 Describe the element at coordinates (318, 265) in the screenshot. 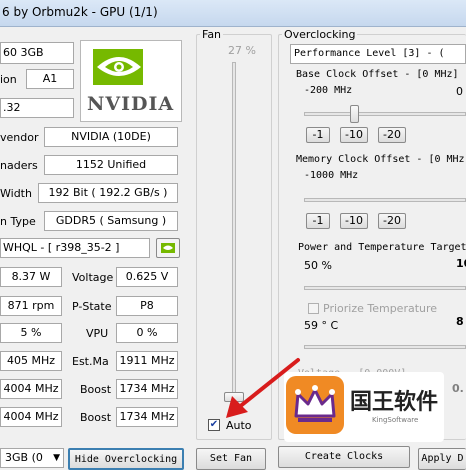

I see `power-target-value: 50 %` at that location.